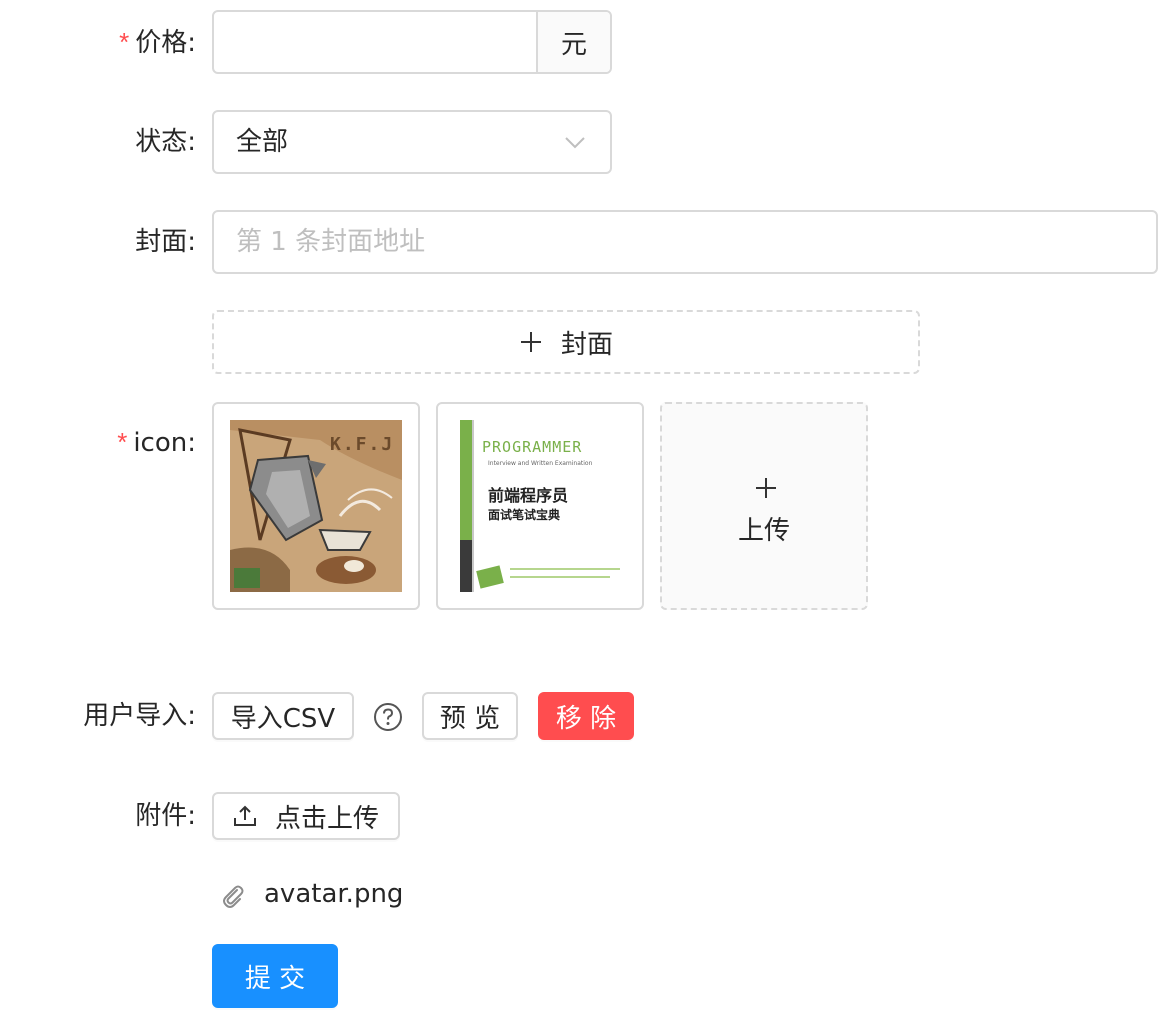 The image size is (1176, 1020). I want to click on upload-image-button: 上传, so click(764, 506).